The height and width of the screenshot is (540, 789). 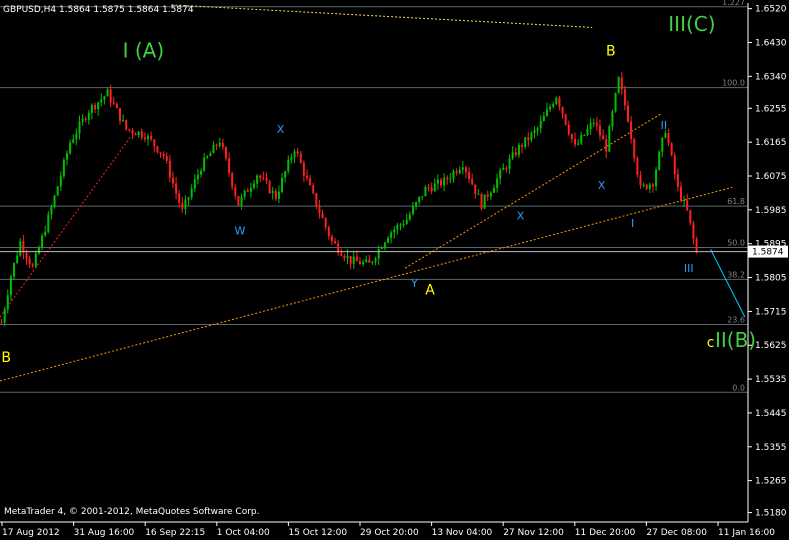 I want to click on wave-label: I (A), so click(x=144, y=51).